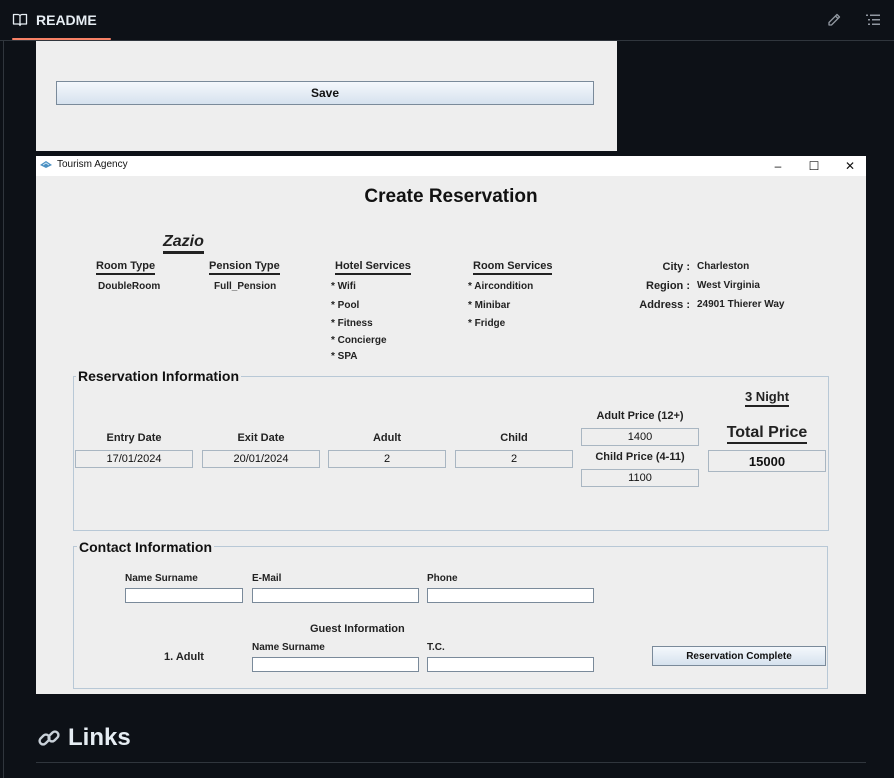  Describe the element at coordinates (159, 376) in the screenshot. I see `reservation-info-title: Reservation Information` at that location.